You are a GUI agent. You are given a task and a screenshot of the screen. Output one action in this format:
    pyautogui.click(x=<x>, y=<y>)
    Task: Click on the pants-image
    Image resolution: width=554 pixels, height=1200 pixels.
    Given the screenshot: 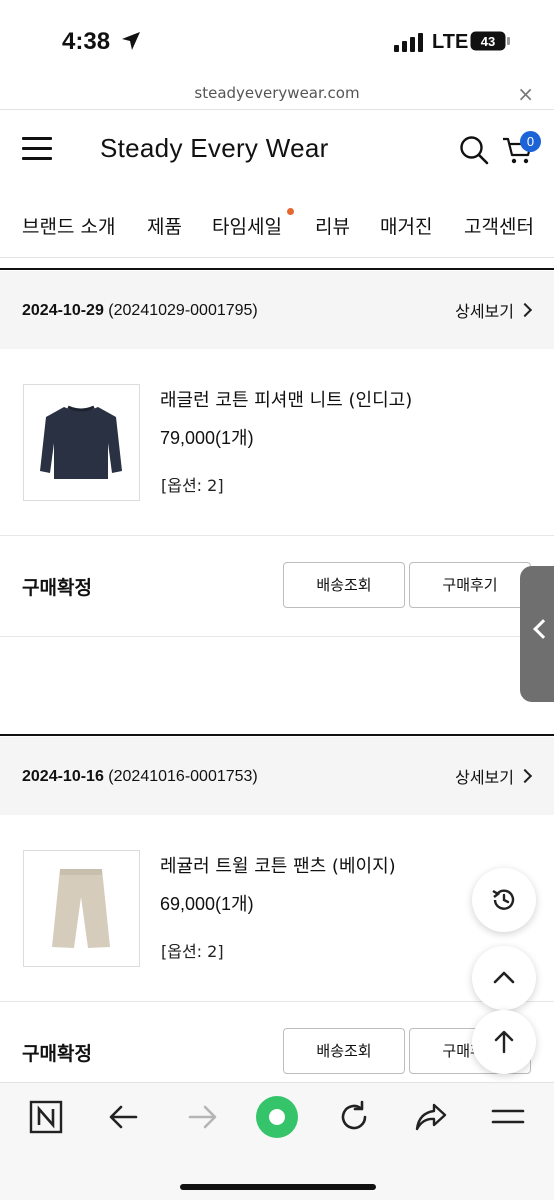 What is the action you would take?
    pyautogui.click(x=81, y=908)
    